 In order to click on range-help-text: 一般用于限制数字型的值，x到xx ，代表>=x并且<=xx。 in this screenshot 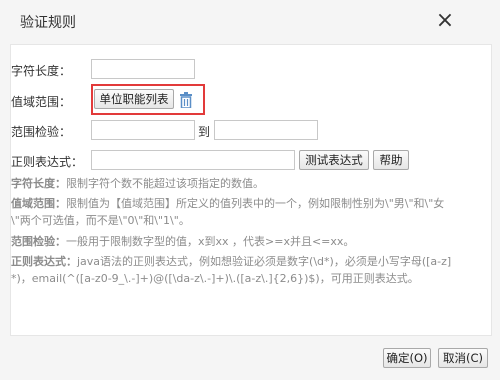, I will do `click(210, 241)`.